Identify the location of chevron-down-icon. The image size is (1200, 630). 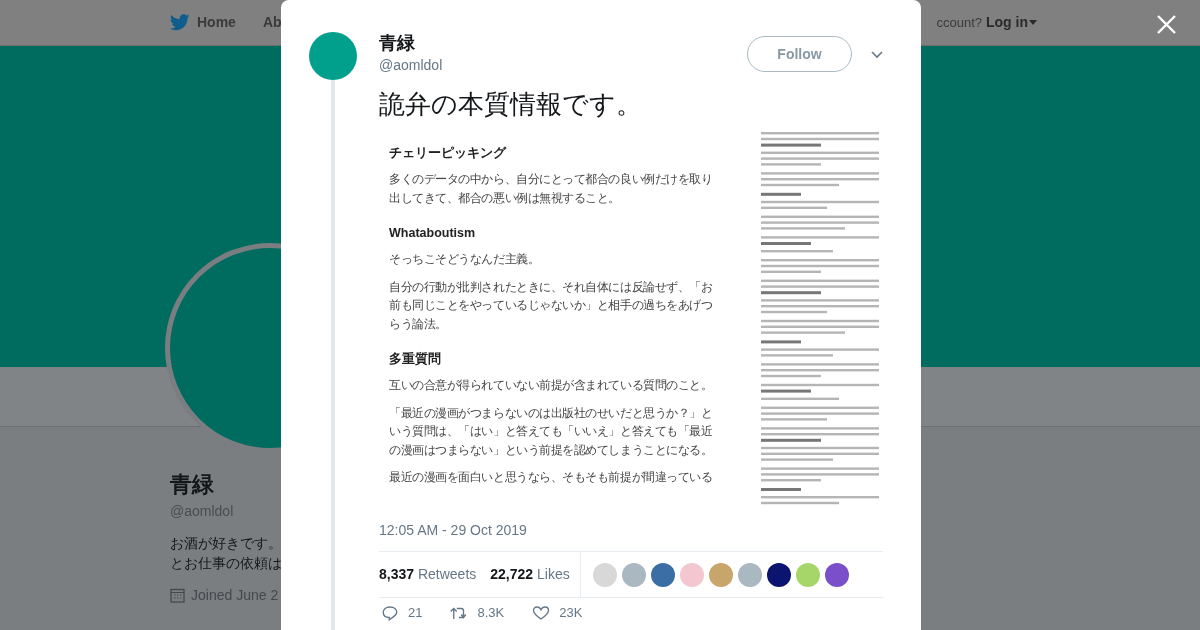
(877, 55).